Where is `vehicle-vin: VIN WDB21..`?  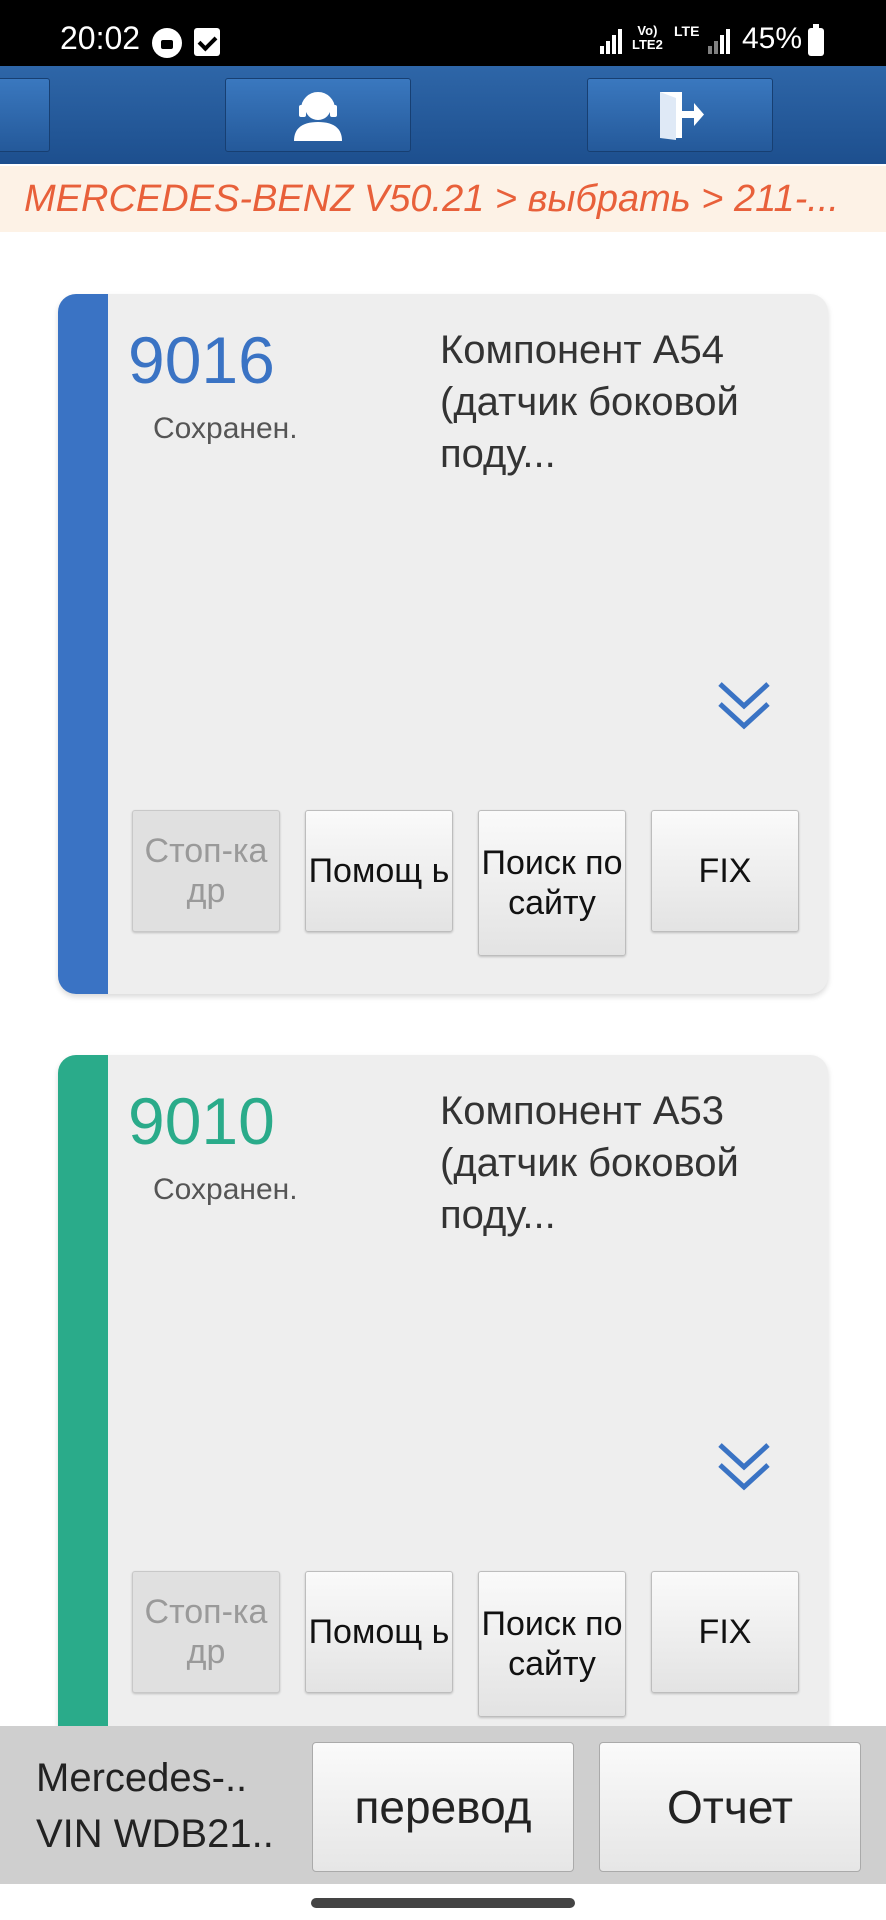 vehicle-vin: VIN WDB21.. is located at coordinates (155, 1834).